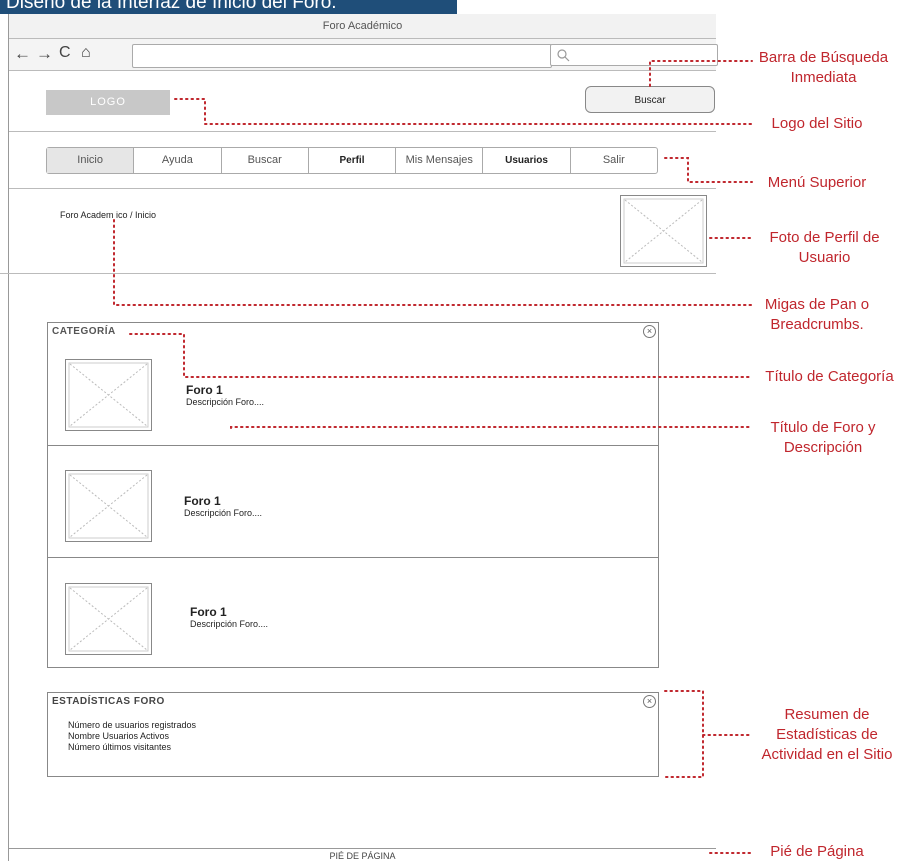  Describe the element at coordinates (827, 714) in the screenshot. I see `annotation-stats-line1: Resumen de` at that location.